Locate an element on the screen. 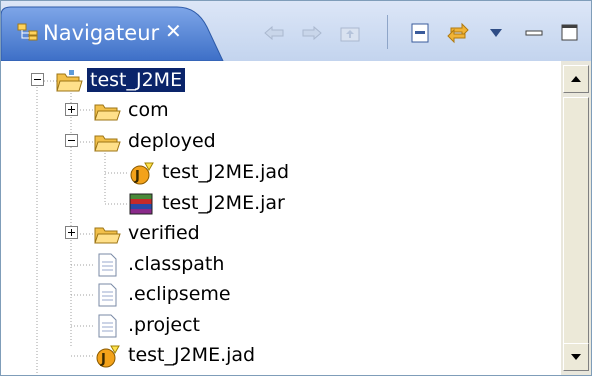 The height and width of the screenshot is (376, 592). tree-node-eclipseme: .eclipseme is located at coordinates (281, 295).